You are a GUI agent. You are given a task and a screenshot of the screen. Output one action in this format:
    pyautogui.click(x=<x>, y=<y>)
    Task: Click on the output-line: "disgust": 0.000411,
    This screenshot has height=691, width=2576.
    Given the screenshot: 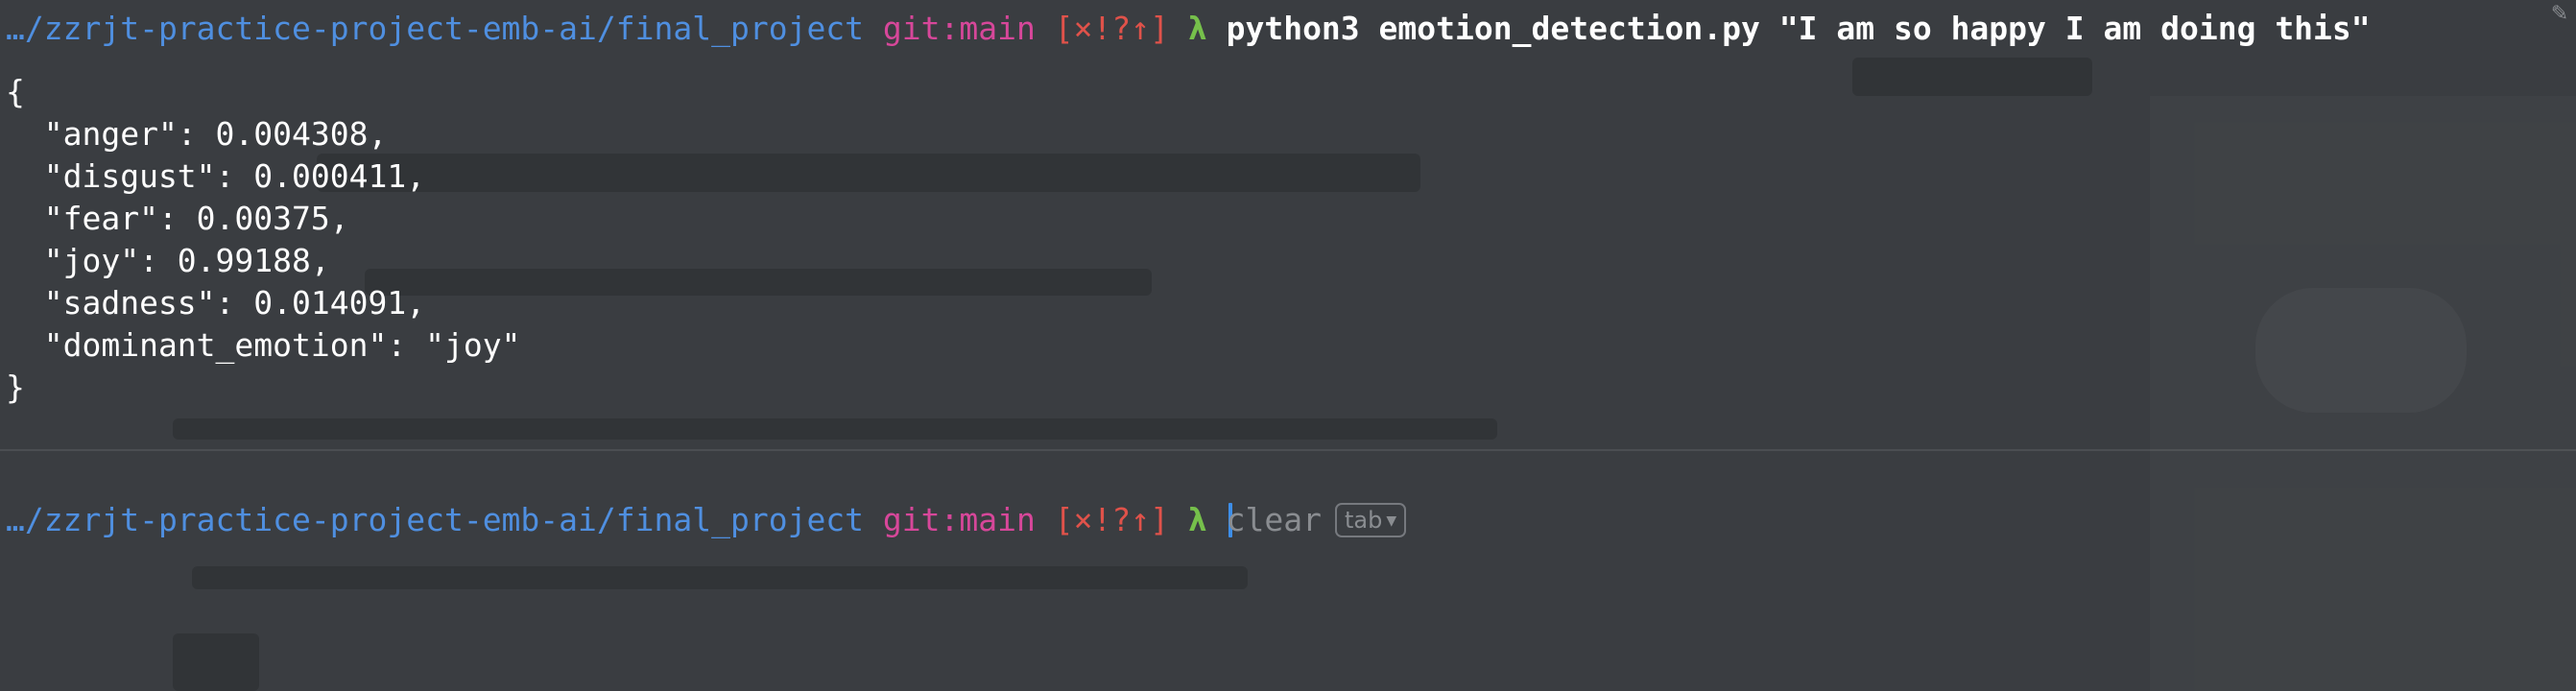 What is the action you would take?
    pyautogui.click(x=216, y=176)
    